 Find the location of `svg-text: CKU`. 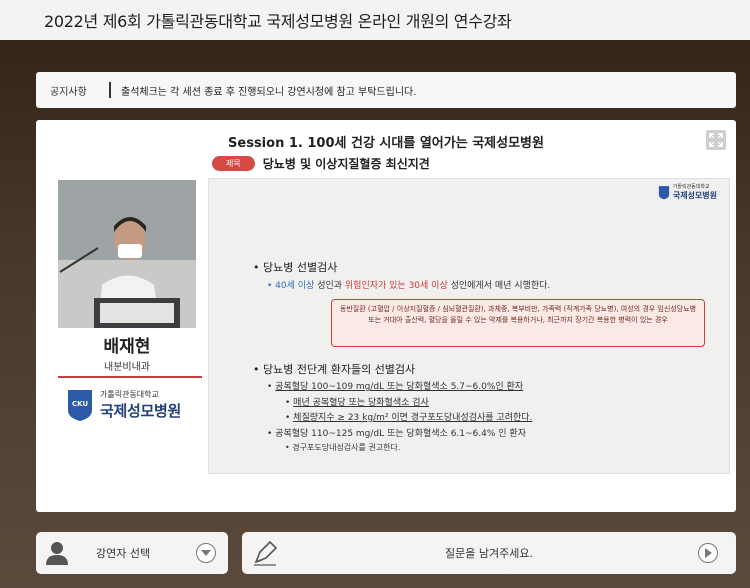

svg-text: CKU is located at coordinates (80, 404).